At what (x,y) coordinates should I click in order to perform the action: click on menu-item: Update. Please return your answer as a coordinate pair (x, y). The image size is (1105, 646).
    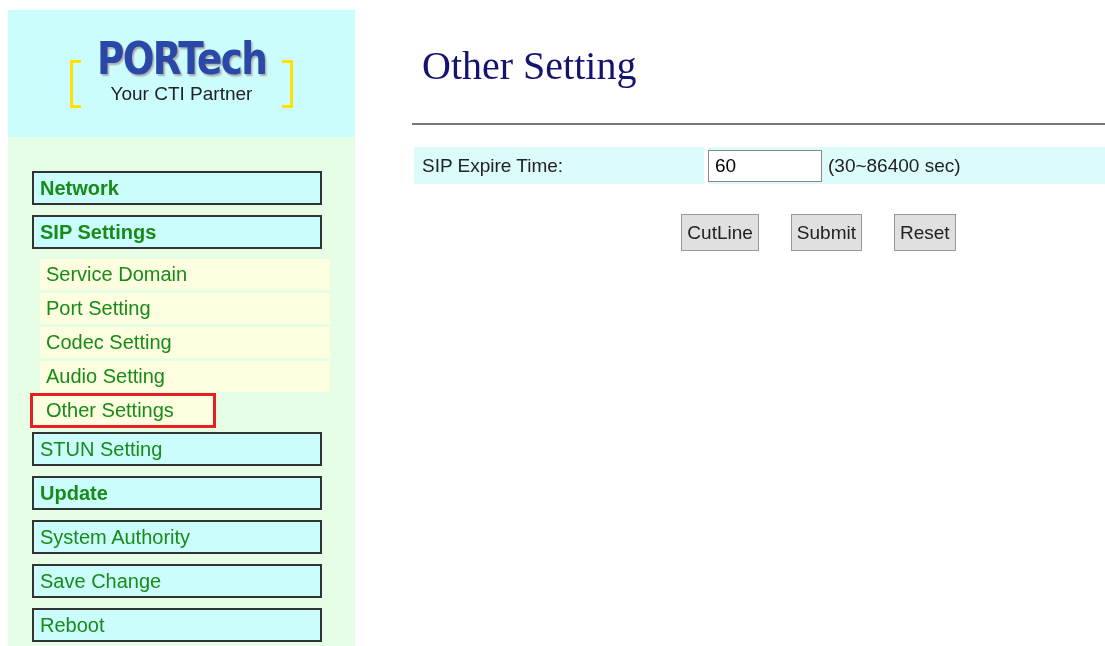
    Looking at the image, I should click on (177, 493).